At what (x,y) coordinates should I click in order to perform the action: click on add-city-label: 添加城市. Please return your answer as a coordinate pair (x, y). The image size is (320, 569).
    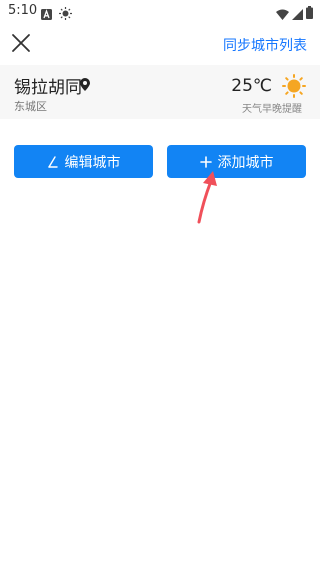
    Looking at the image, I should click on (245, 162).